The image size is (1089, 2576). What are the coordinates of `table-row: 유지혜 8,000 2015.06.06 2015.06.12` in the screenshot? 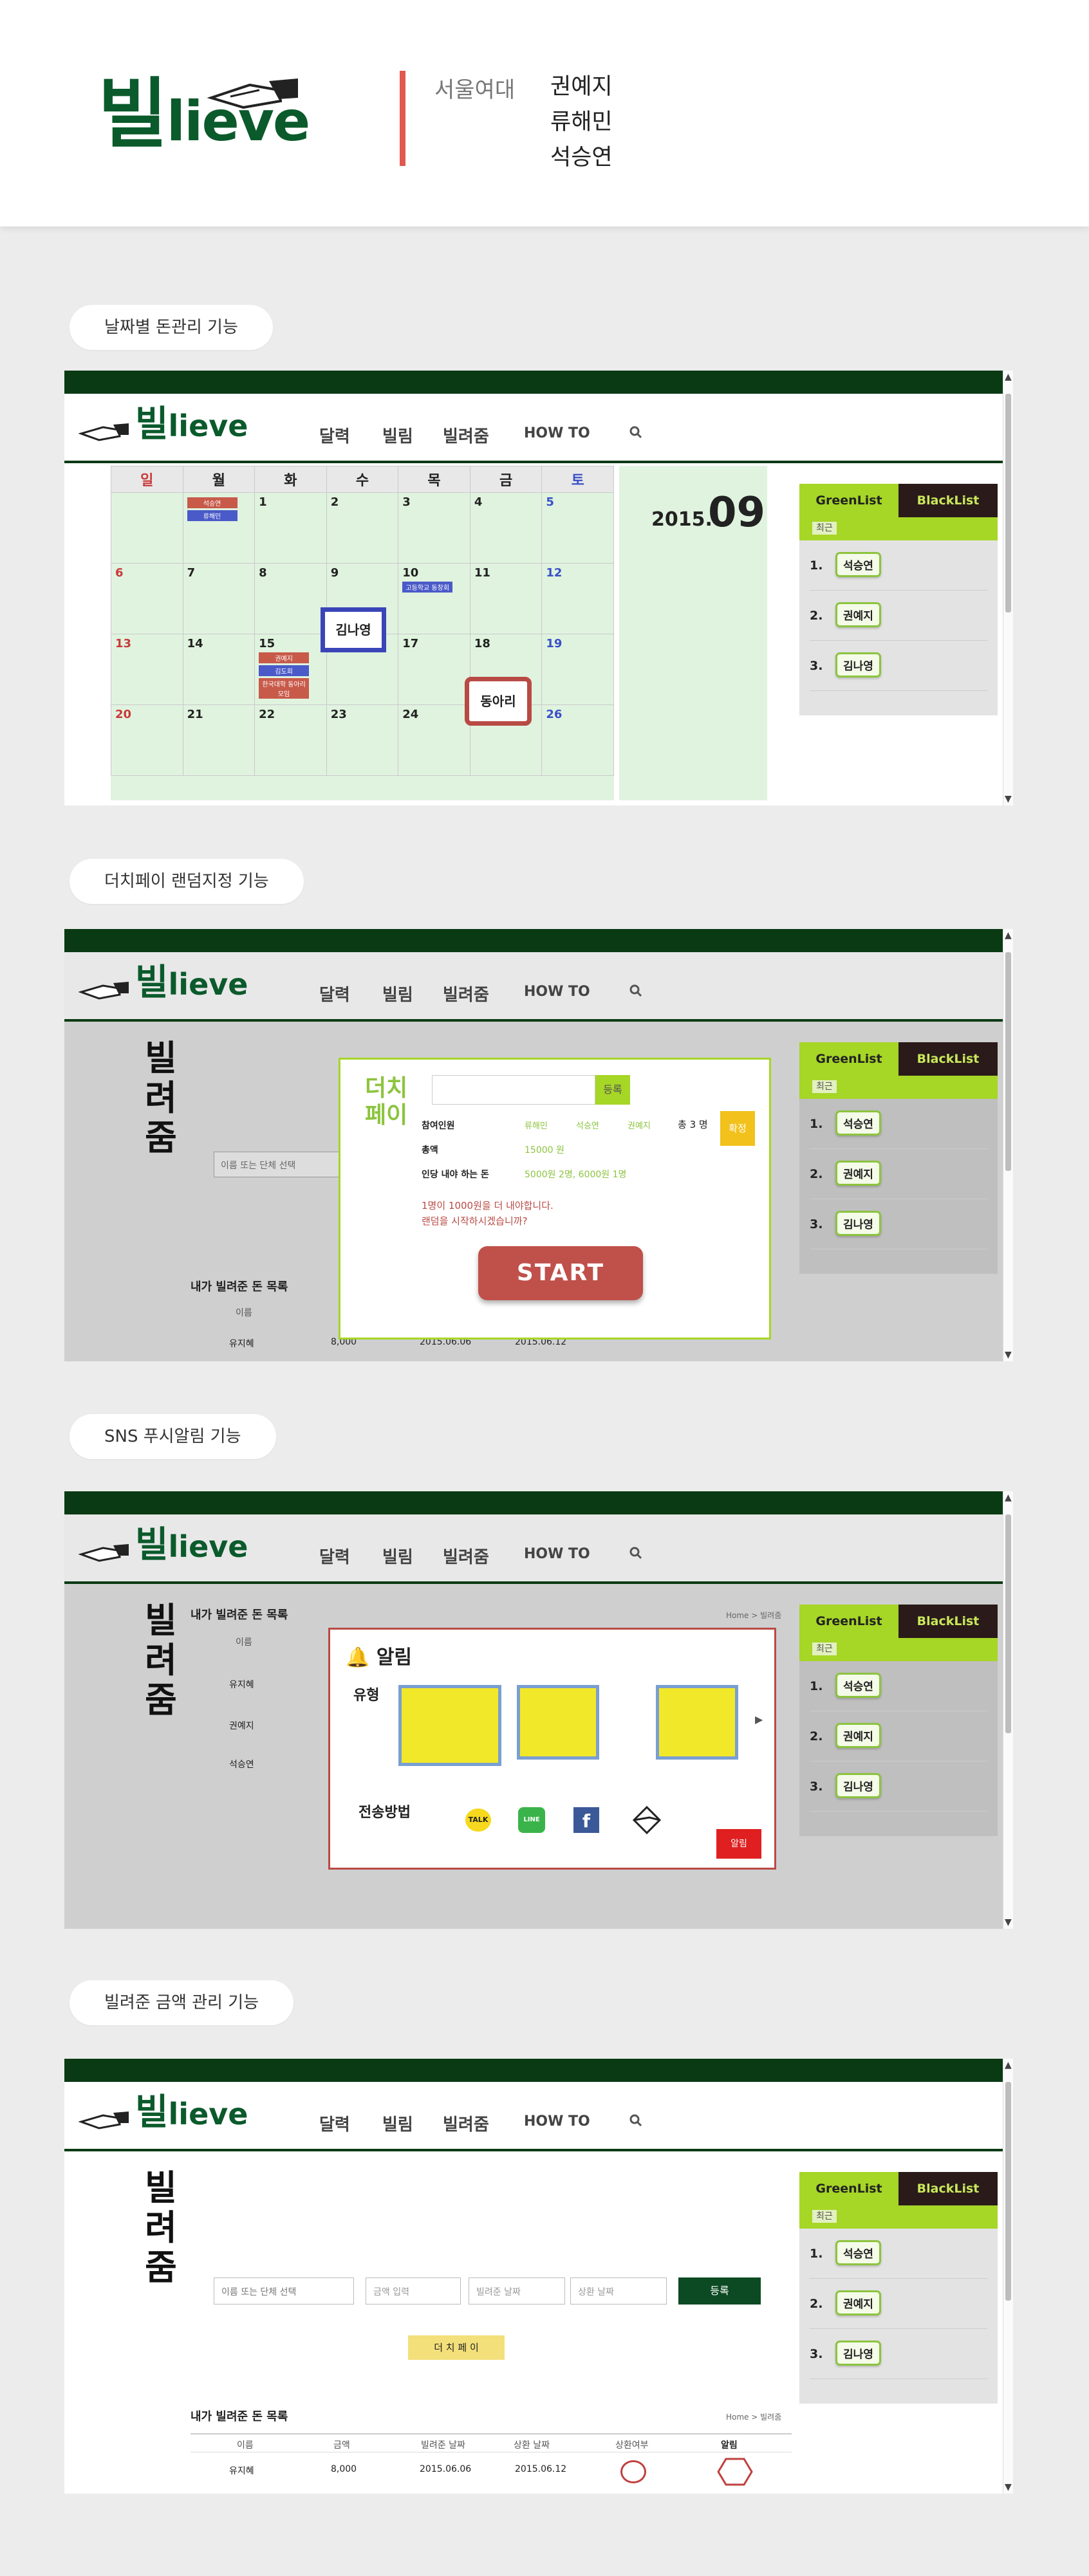 It's located at (491, 2472).